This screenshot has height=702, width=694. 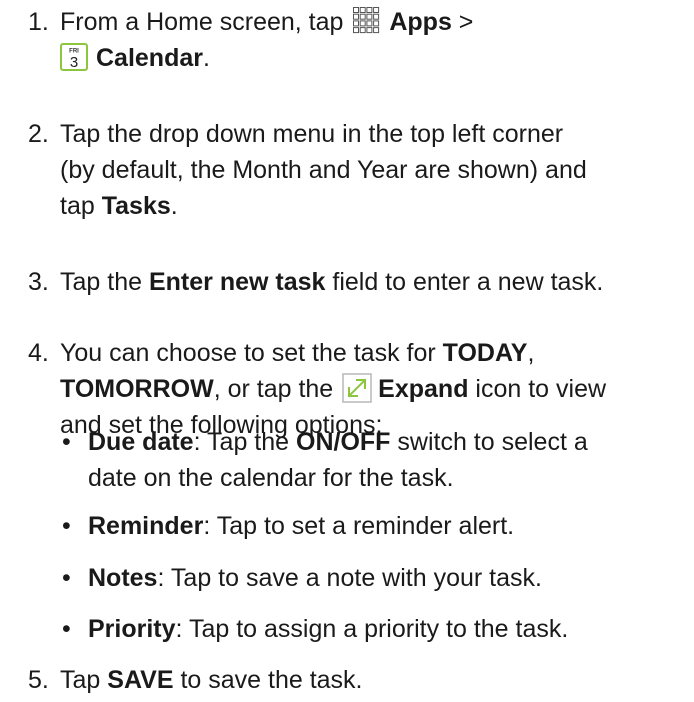 I want to click on apps-grid-icon, so click(x=366, y=20).